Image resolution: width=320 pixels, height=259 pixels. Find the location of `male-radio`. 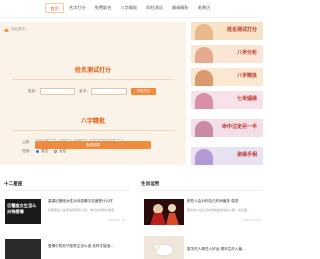

male-radio is located at coordinates (37, 151).